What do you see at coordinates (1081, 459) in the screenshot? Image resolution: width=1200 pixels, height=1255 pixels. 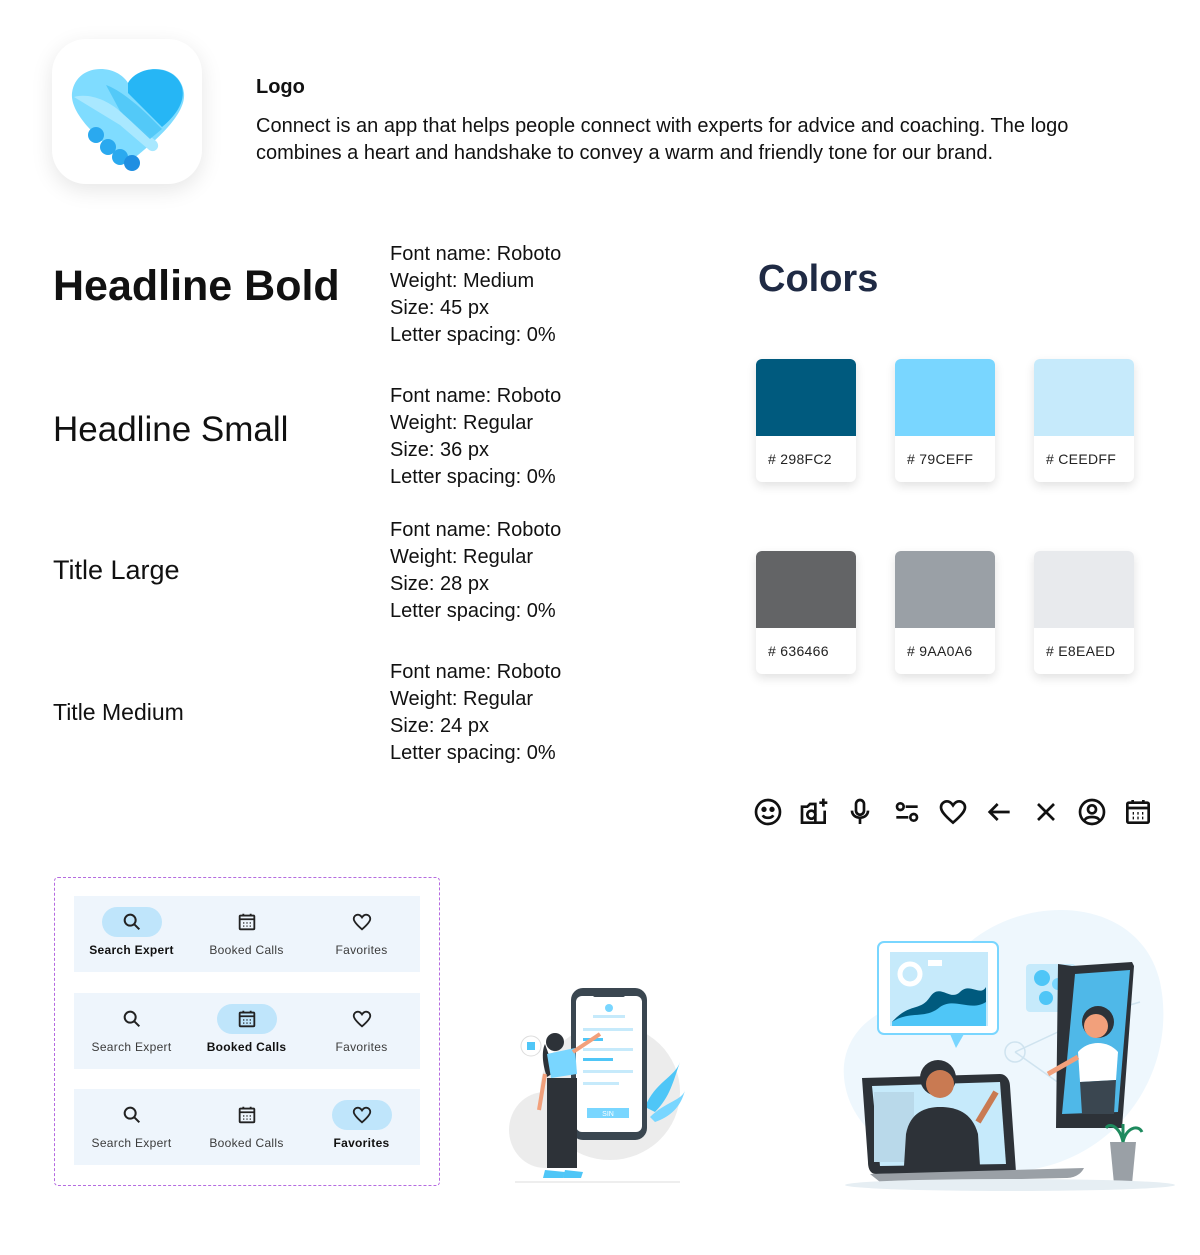 I see `color-hex-label: # CEEDFF` at bounding box center [1081, 459].